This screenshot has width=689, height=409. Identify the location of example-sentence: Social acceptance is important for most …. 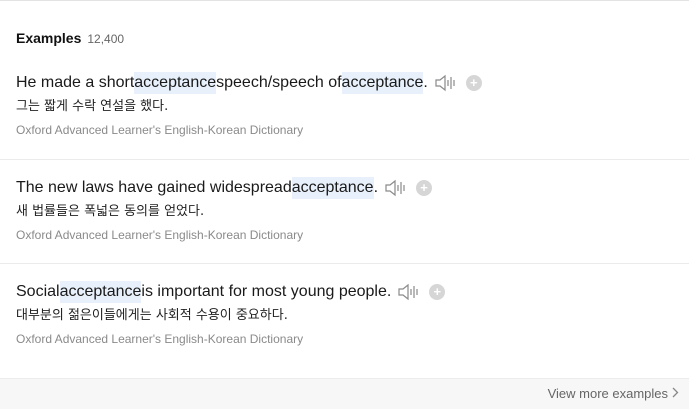
(352, 292).